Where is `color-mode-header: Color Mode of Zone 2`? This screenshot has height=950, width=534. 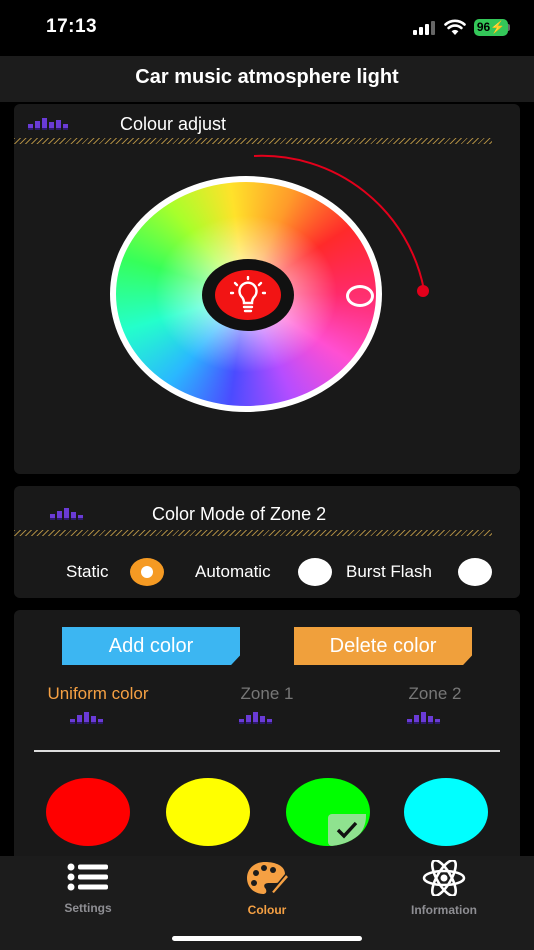 color-mode-header: Color Mode of Zone 2 is located at coordinates (267, 518).